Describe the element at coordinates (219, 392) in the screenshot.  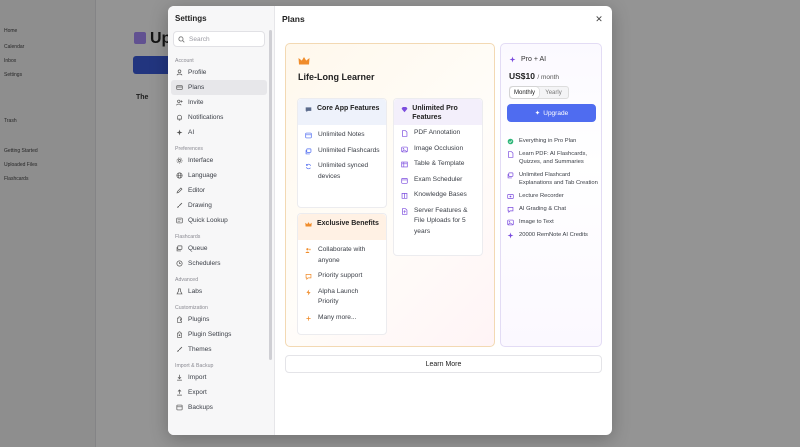
I see `nav-item-export: Export` at that location.